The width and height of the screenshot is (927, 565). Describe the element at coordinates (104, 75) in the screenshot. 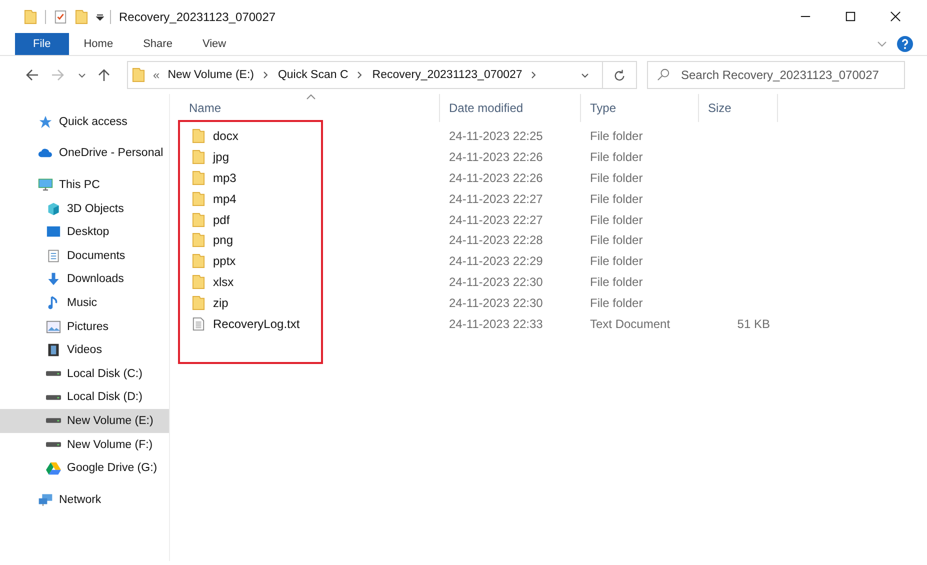

I see `up-arrow-icon` at that location.